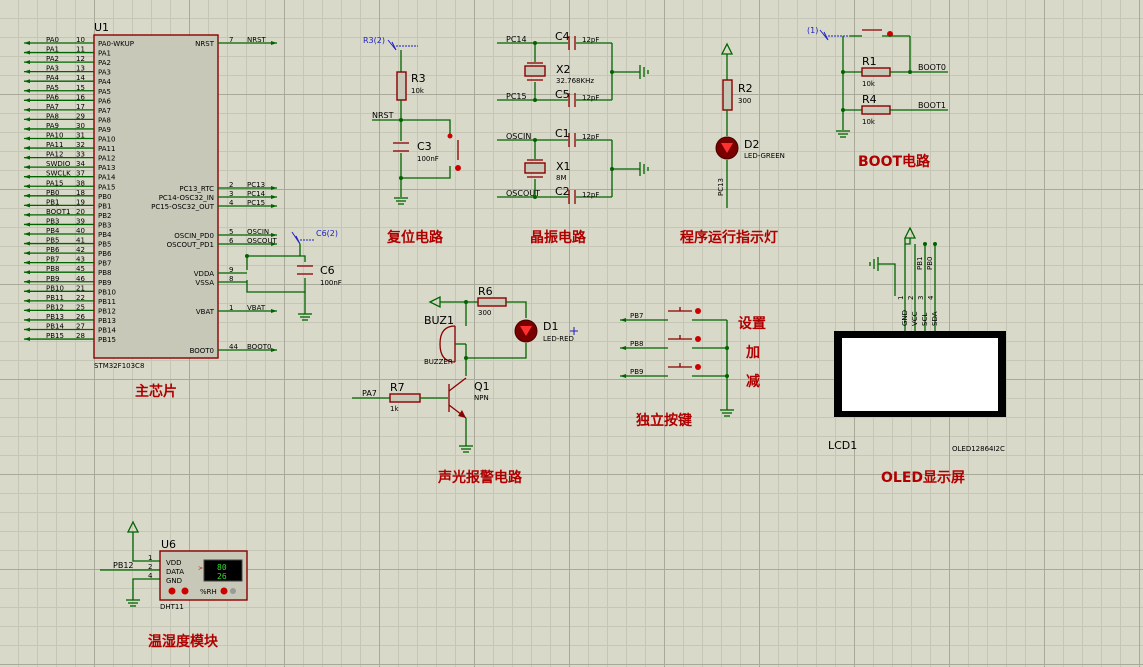 The width and height of the screenshot is (1143, 667). I want to click on r2-ref: R2, so click(745, 88).